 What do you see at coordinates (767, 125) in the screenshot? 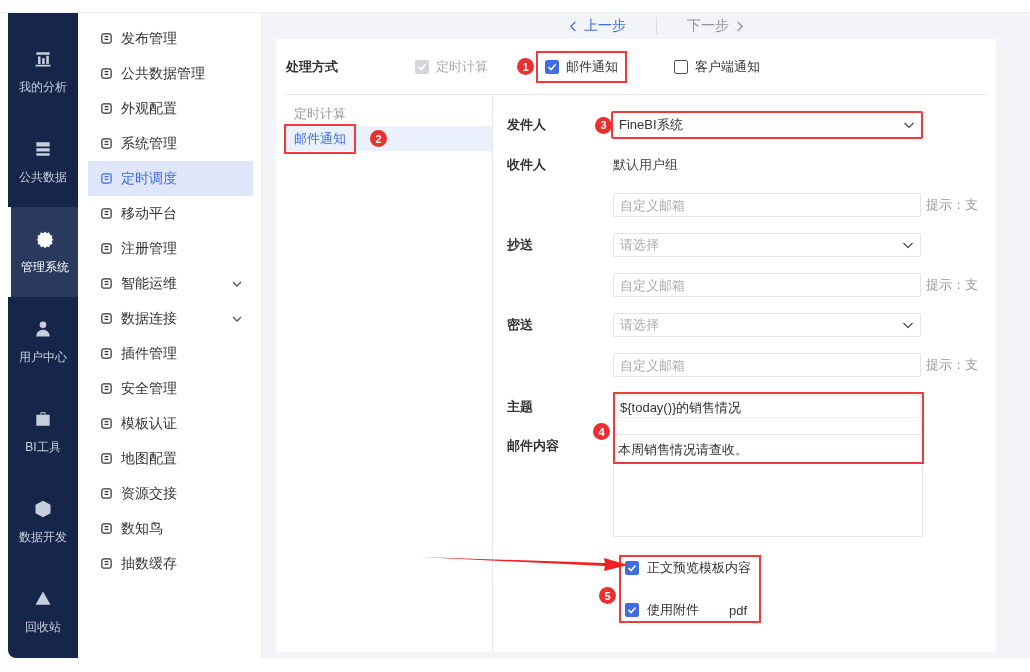
I see `dropdown-field: FineBI系统` at bounding box center [767, 125].